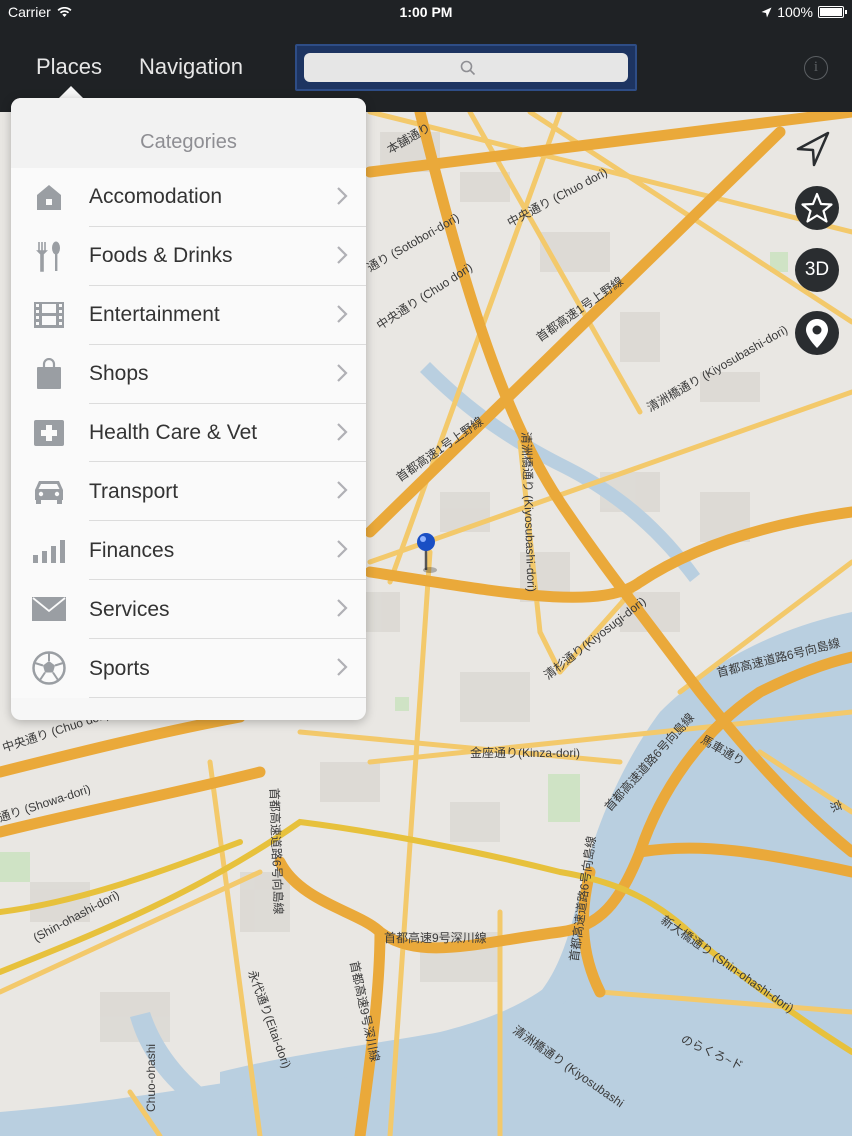 This screenshot has height=1136, width=852. What do you see at coordinates (119, 668) in the screenshot?
I see `category-label: Sports` at bounding box center [119, 668].